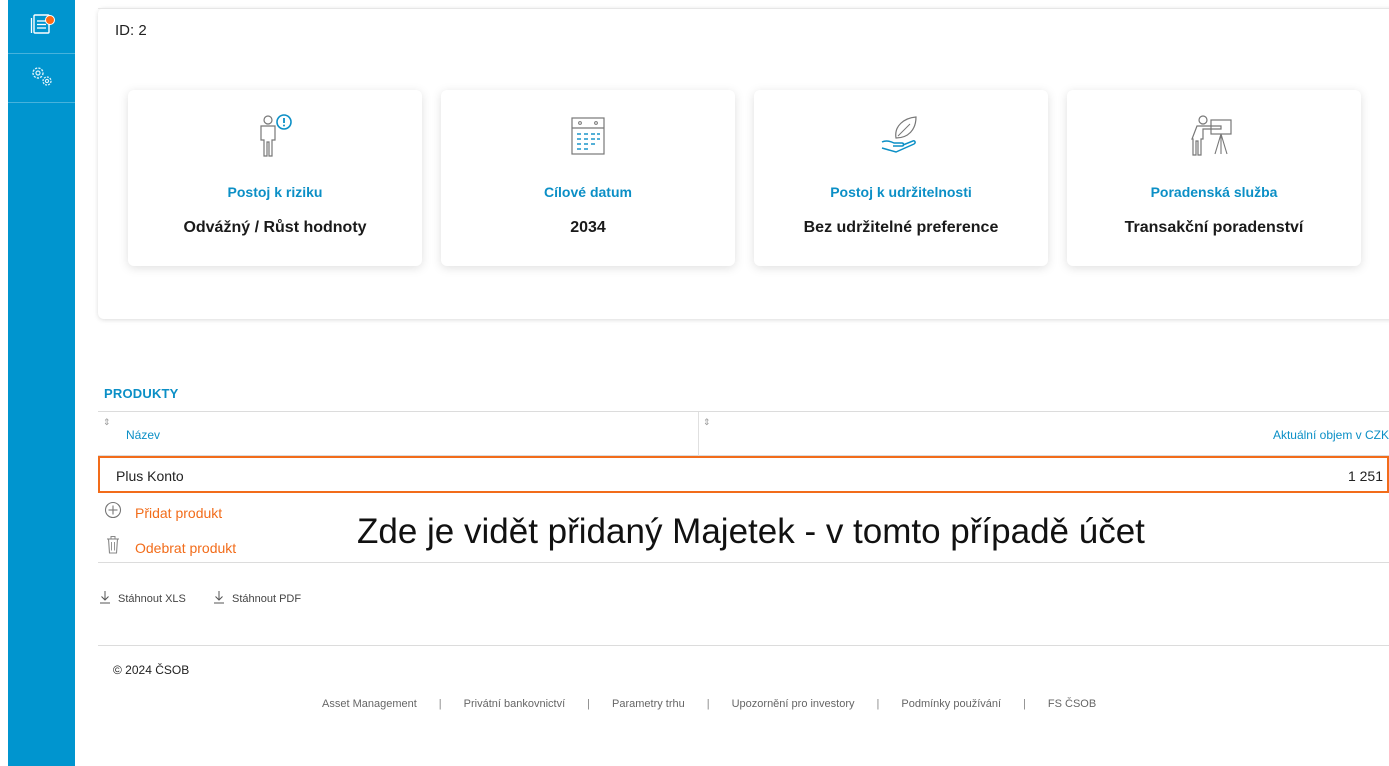 The image size is (1389, 766). What do you see at coordinates (152, 598) in the screenshot?
I see `download-xls-label: Stáhnout XLS` at bounding box center [152, 598].